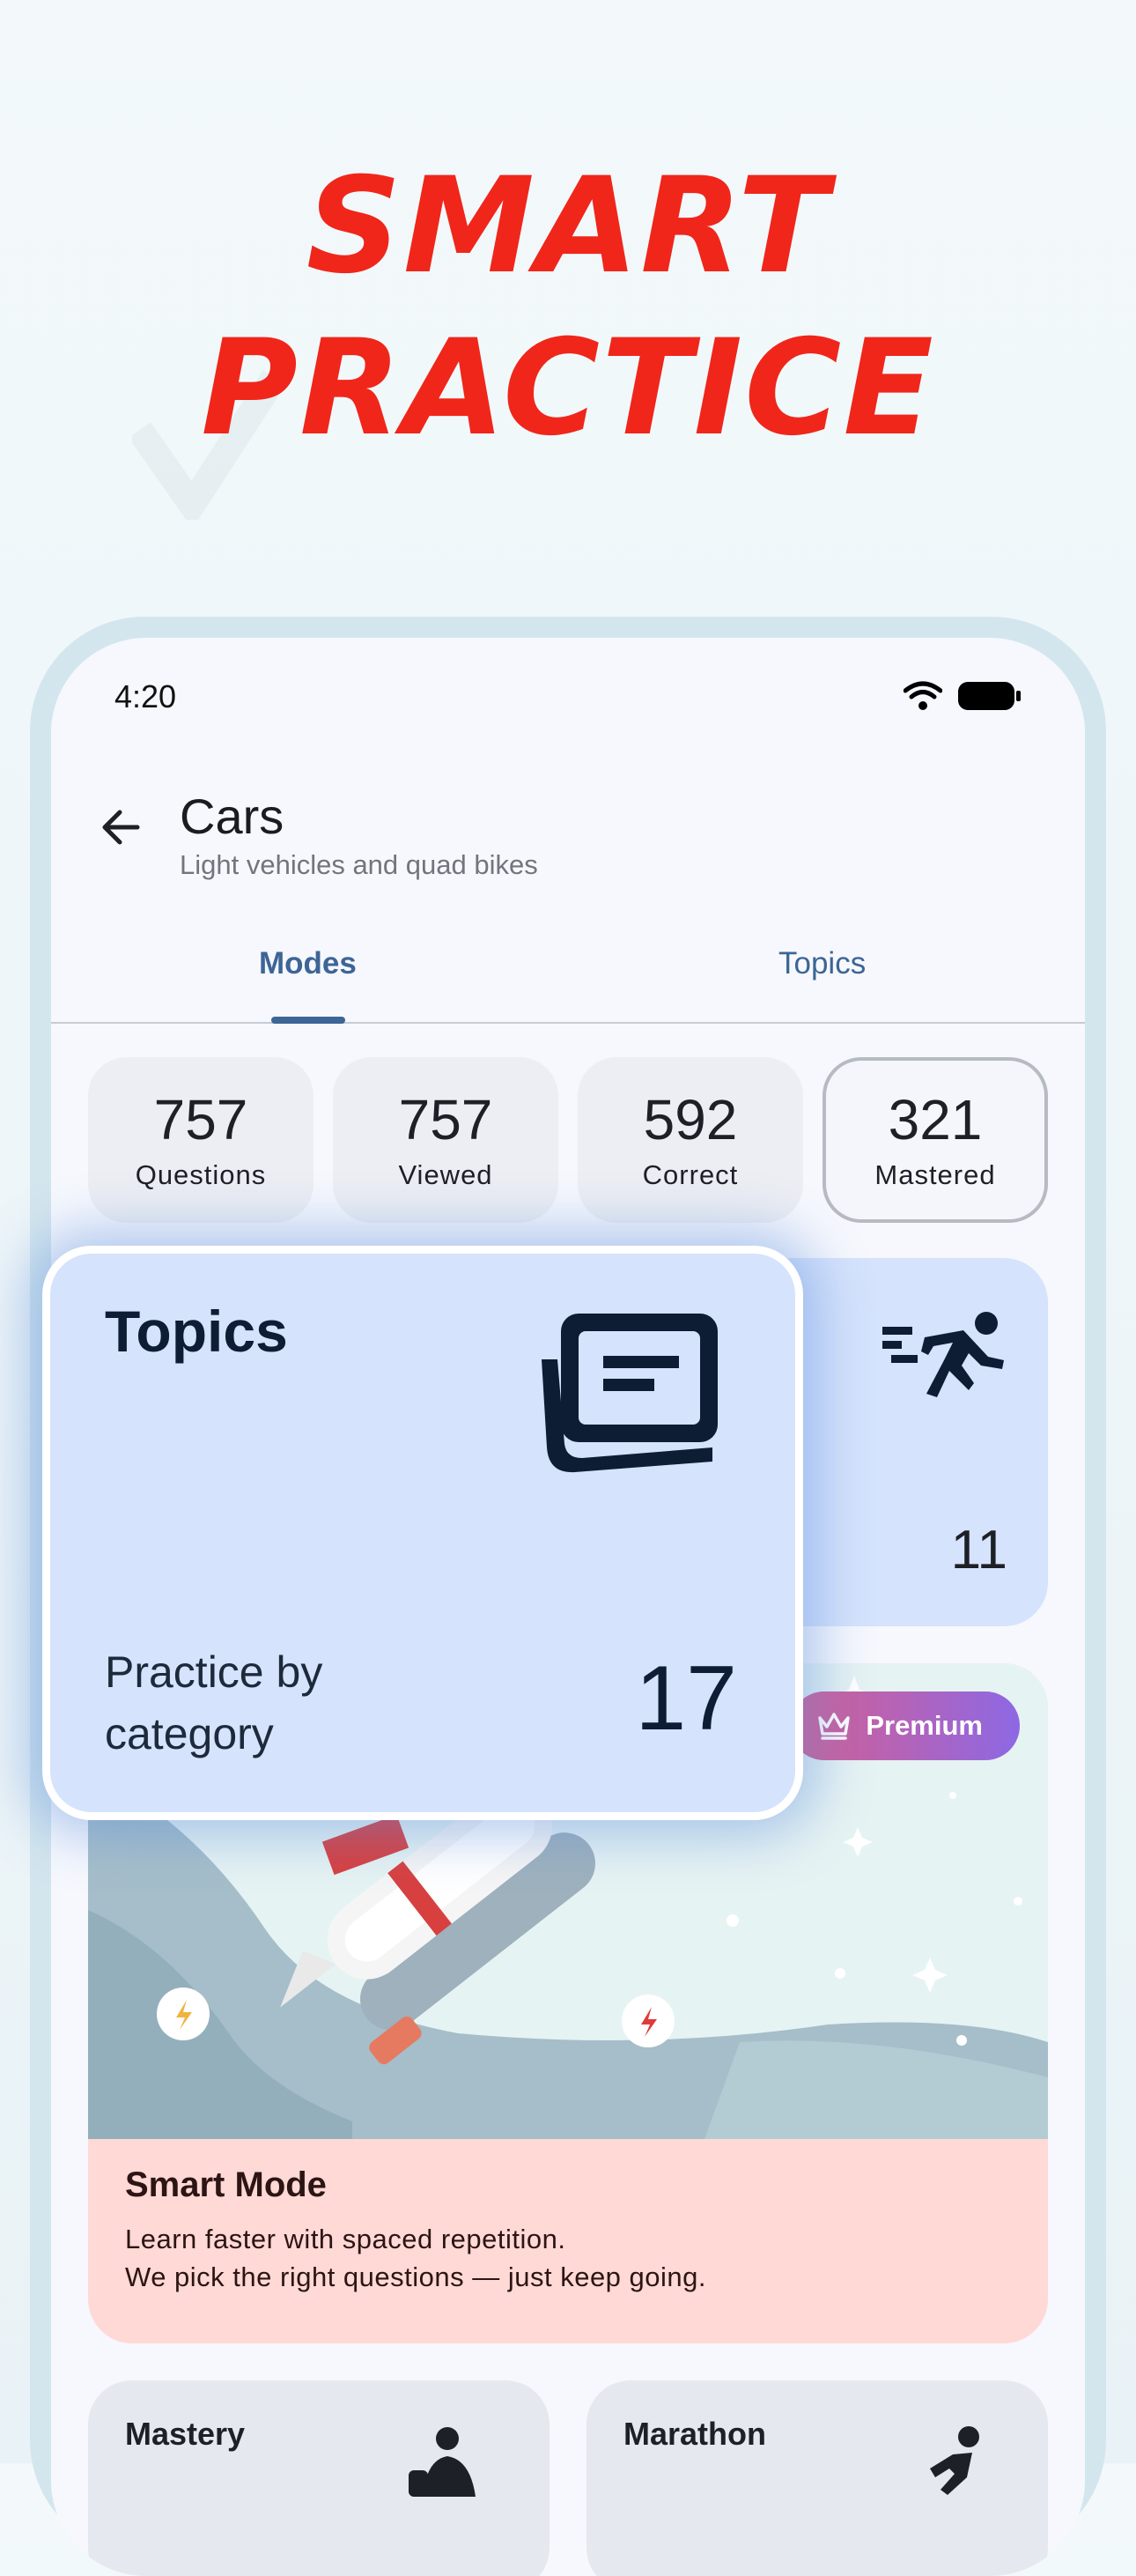 The width and height of the screenshot is (1136, 2576). What do you see at coordinates (955, 2461) in the screenshot?
I see `runner-icon` at bounding box center [955, 2461].